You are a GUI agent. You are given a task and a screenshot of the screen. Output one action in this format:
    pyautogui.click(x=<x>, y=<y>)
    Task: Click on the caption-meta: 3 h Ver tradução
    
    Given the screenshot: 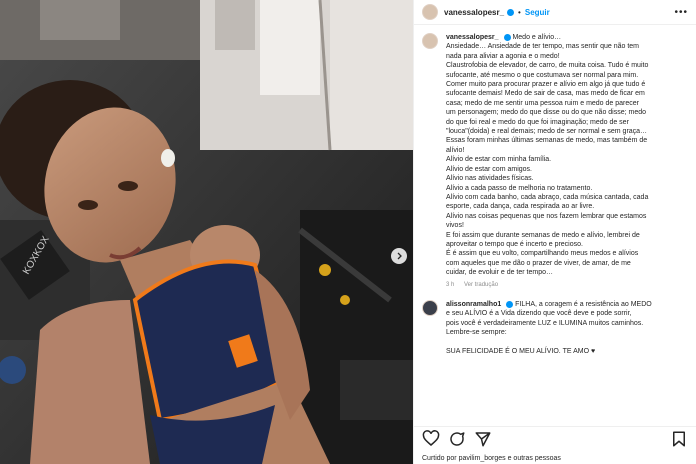 What is the action you would take?
    pyautogui.click(x=547, y=285)
    